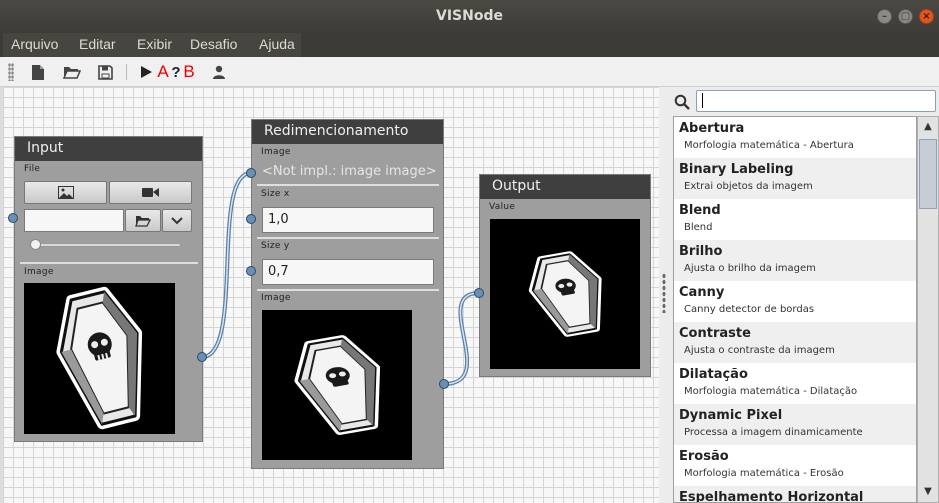  I want to click on list-item-desc: Extrai objetos da imagem, so click(748, 186).